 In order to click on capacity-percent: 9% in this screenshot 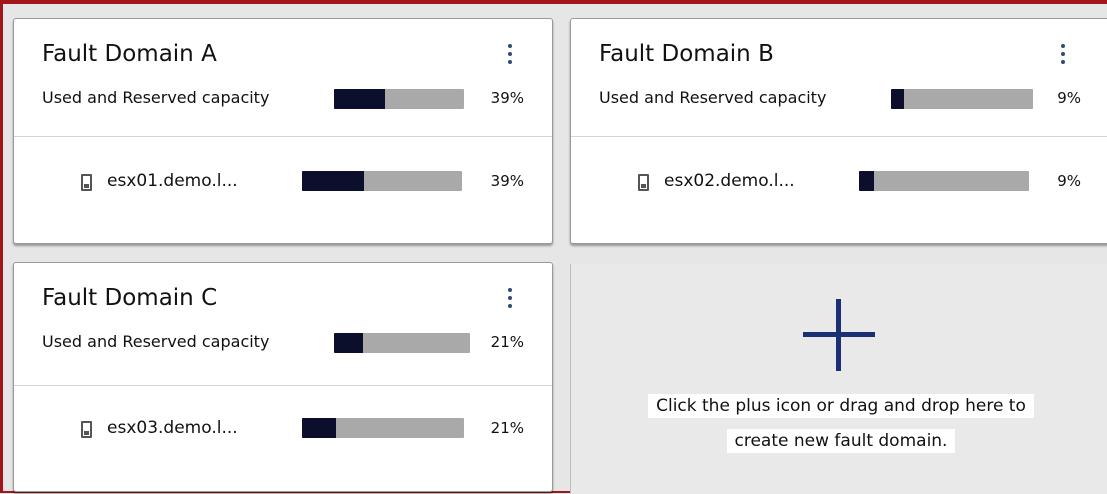, I will do `click(1069, 98)`.